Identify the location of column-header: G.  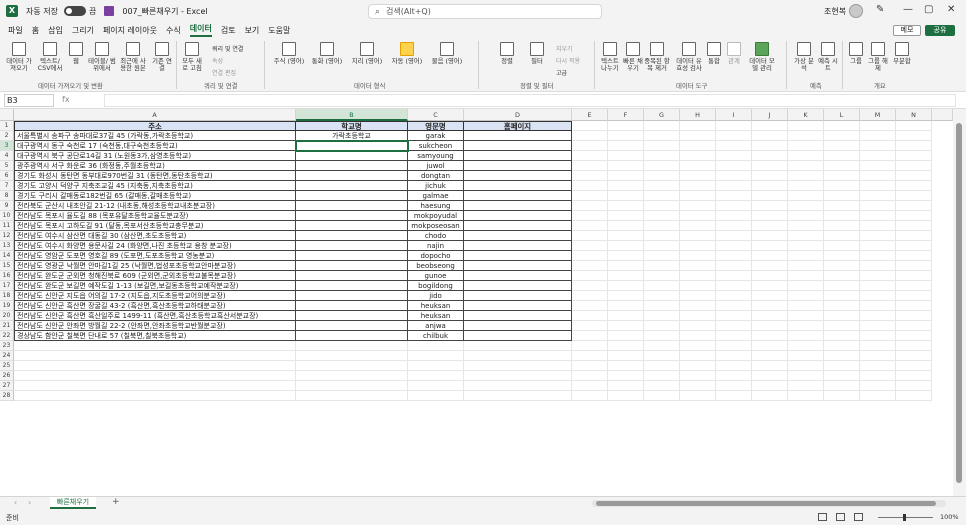
(662, 115).